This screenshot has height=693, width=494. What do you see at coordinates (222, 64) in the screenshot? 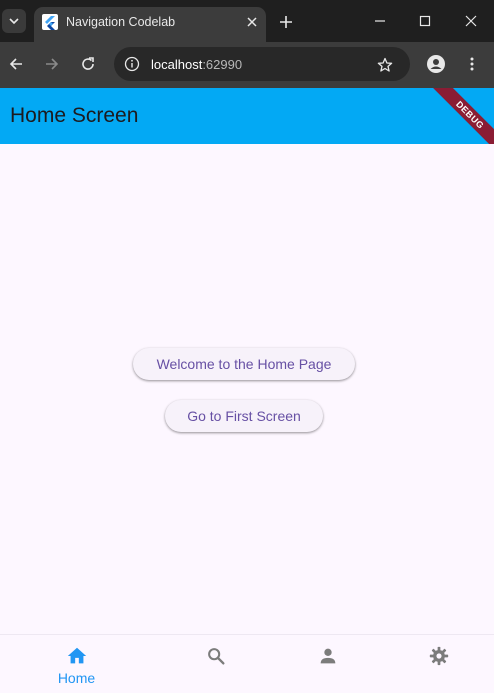
I see `url-port: :62990` at bounding box center [222, 64].